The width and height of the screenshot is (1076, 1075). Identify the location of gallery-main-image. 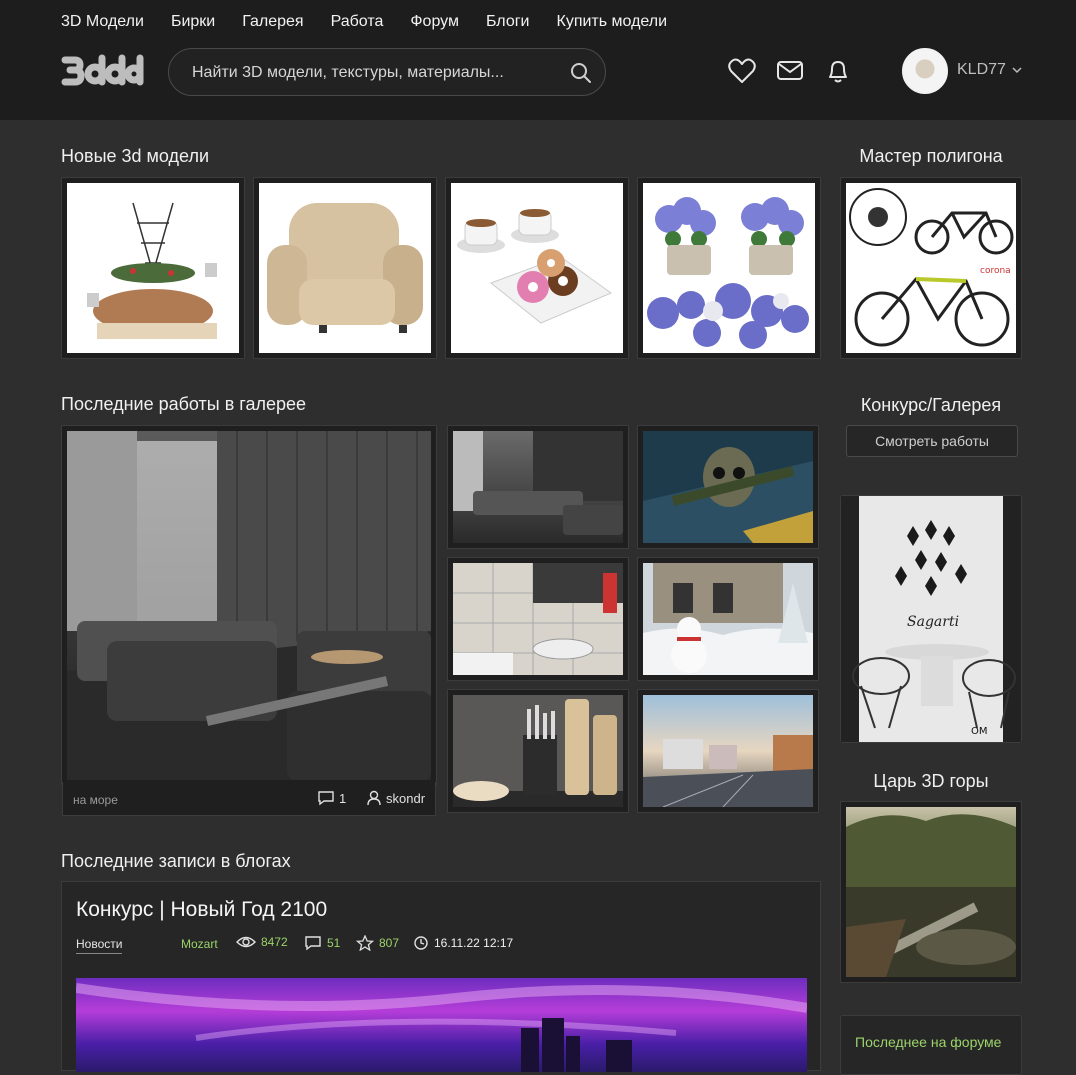
(249, 605).